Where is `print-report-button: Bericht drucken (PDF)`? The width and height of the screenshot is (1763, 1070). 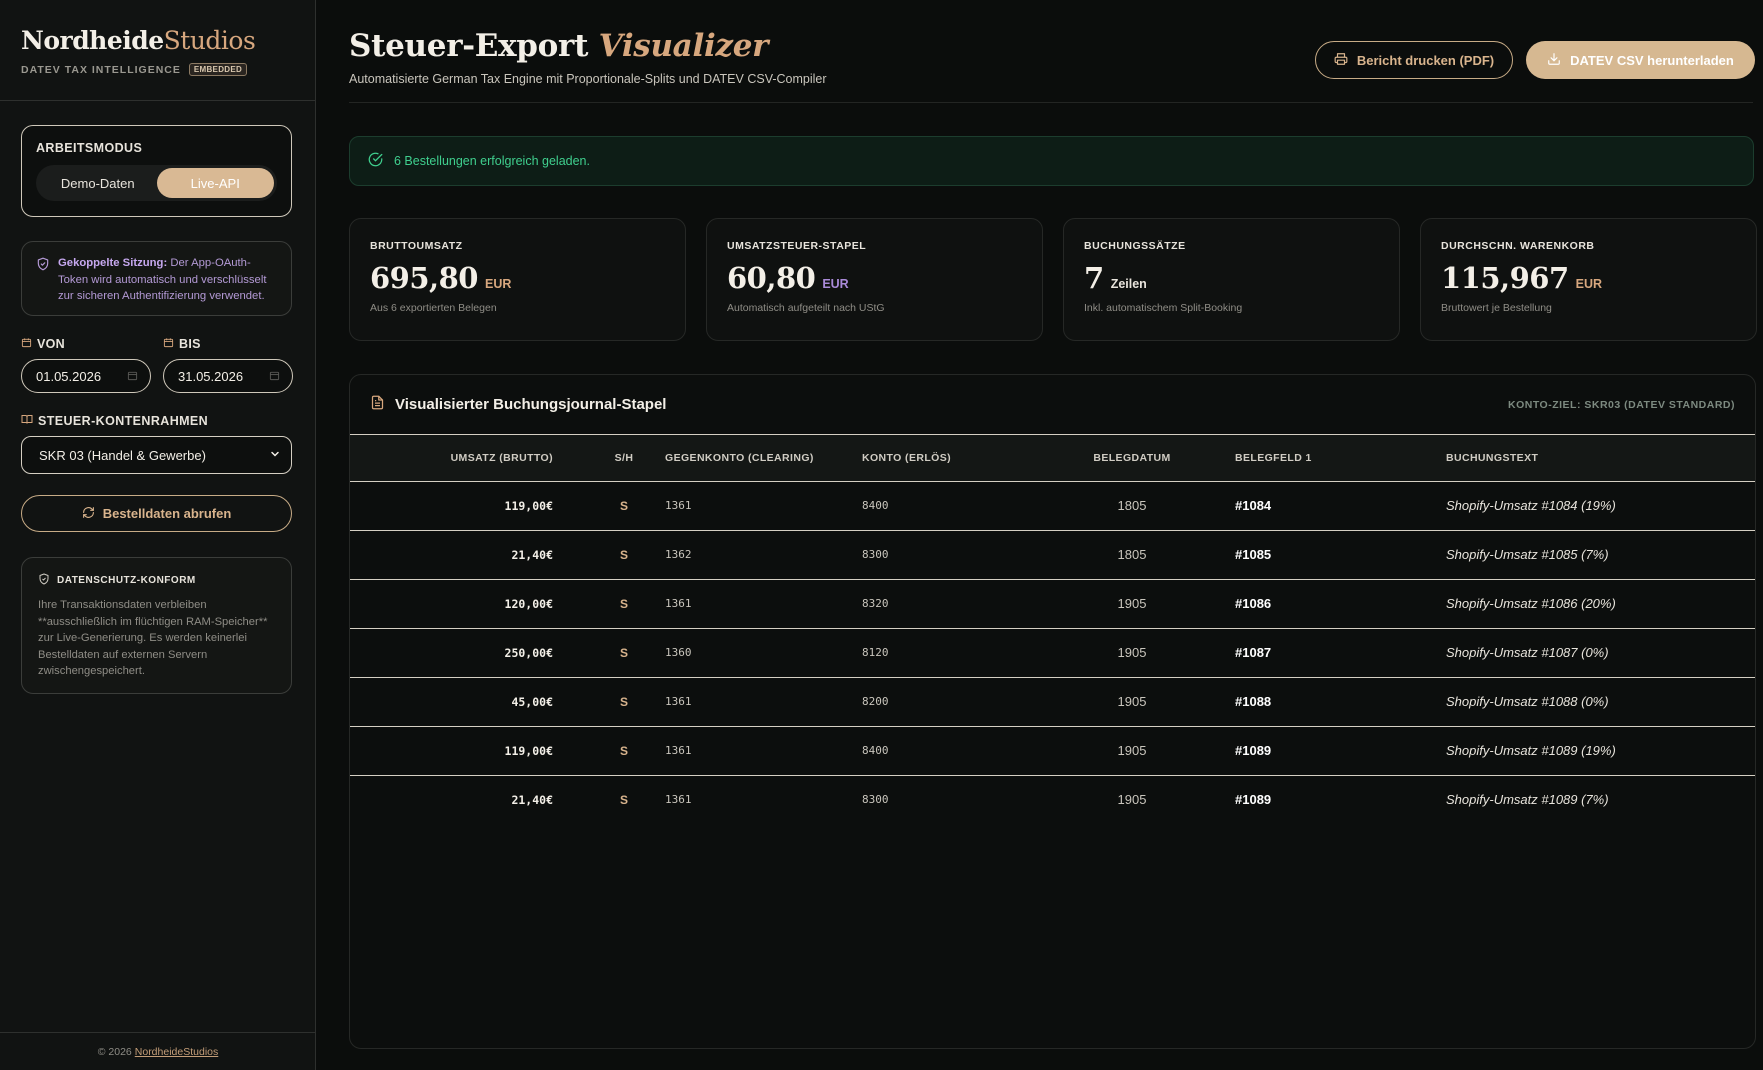 print-report-button: Bericht drucken (PDF) is located at coordinates (1414, 60).